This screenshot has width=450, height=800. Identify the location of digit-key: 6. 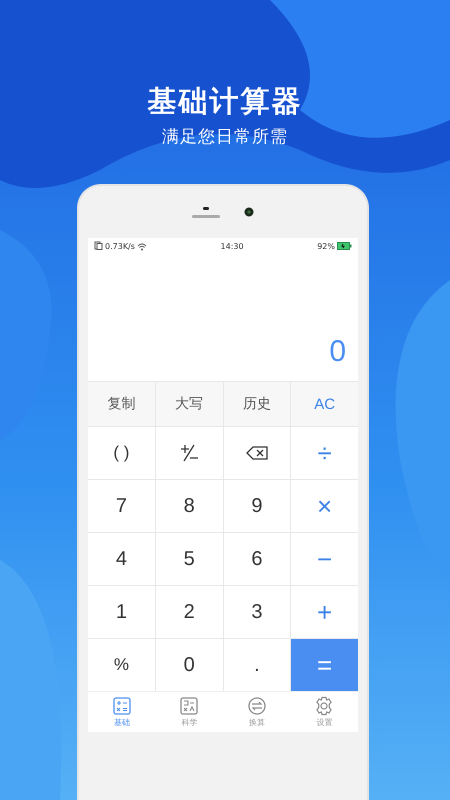
(257, 559).